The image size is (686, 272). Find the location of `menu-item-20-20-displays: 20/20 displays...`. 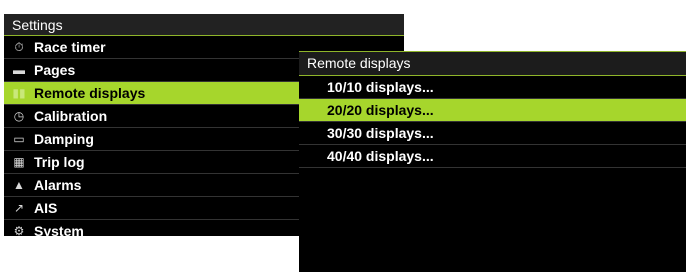

menu-item-20-20-displays: 20/20 displays... is located at coordinates (492, 110).